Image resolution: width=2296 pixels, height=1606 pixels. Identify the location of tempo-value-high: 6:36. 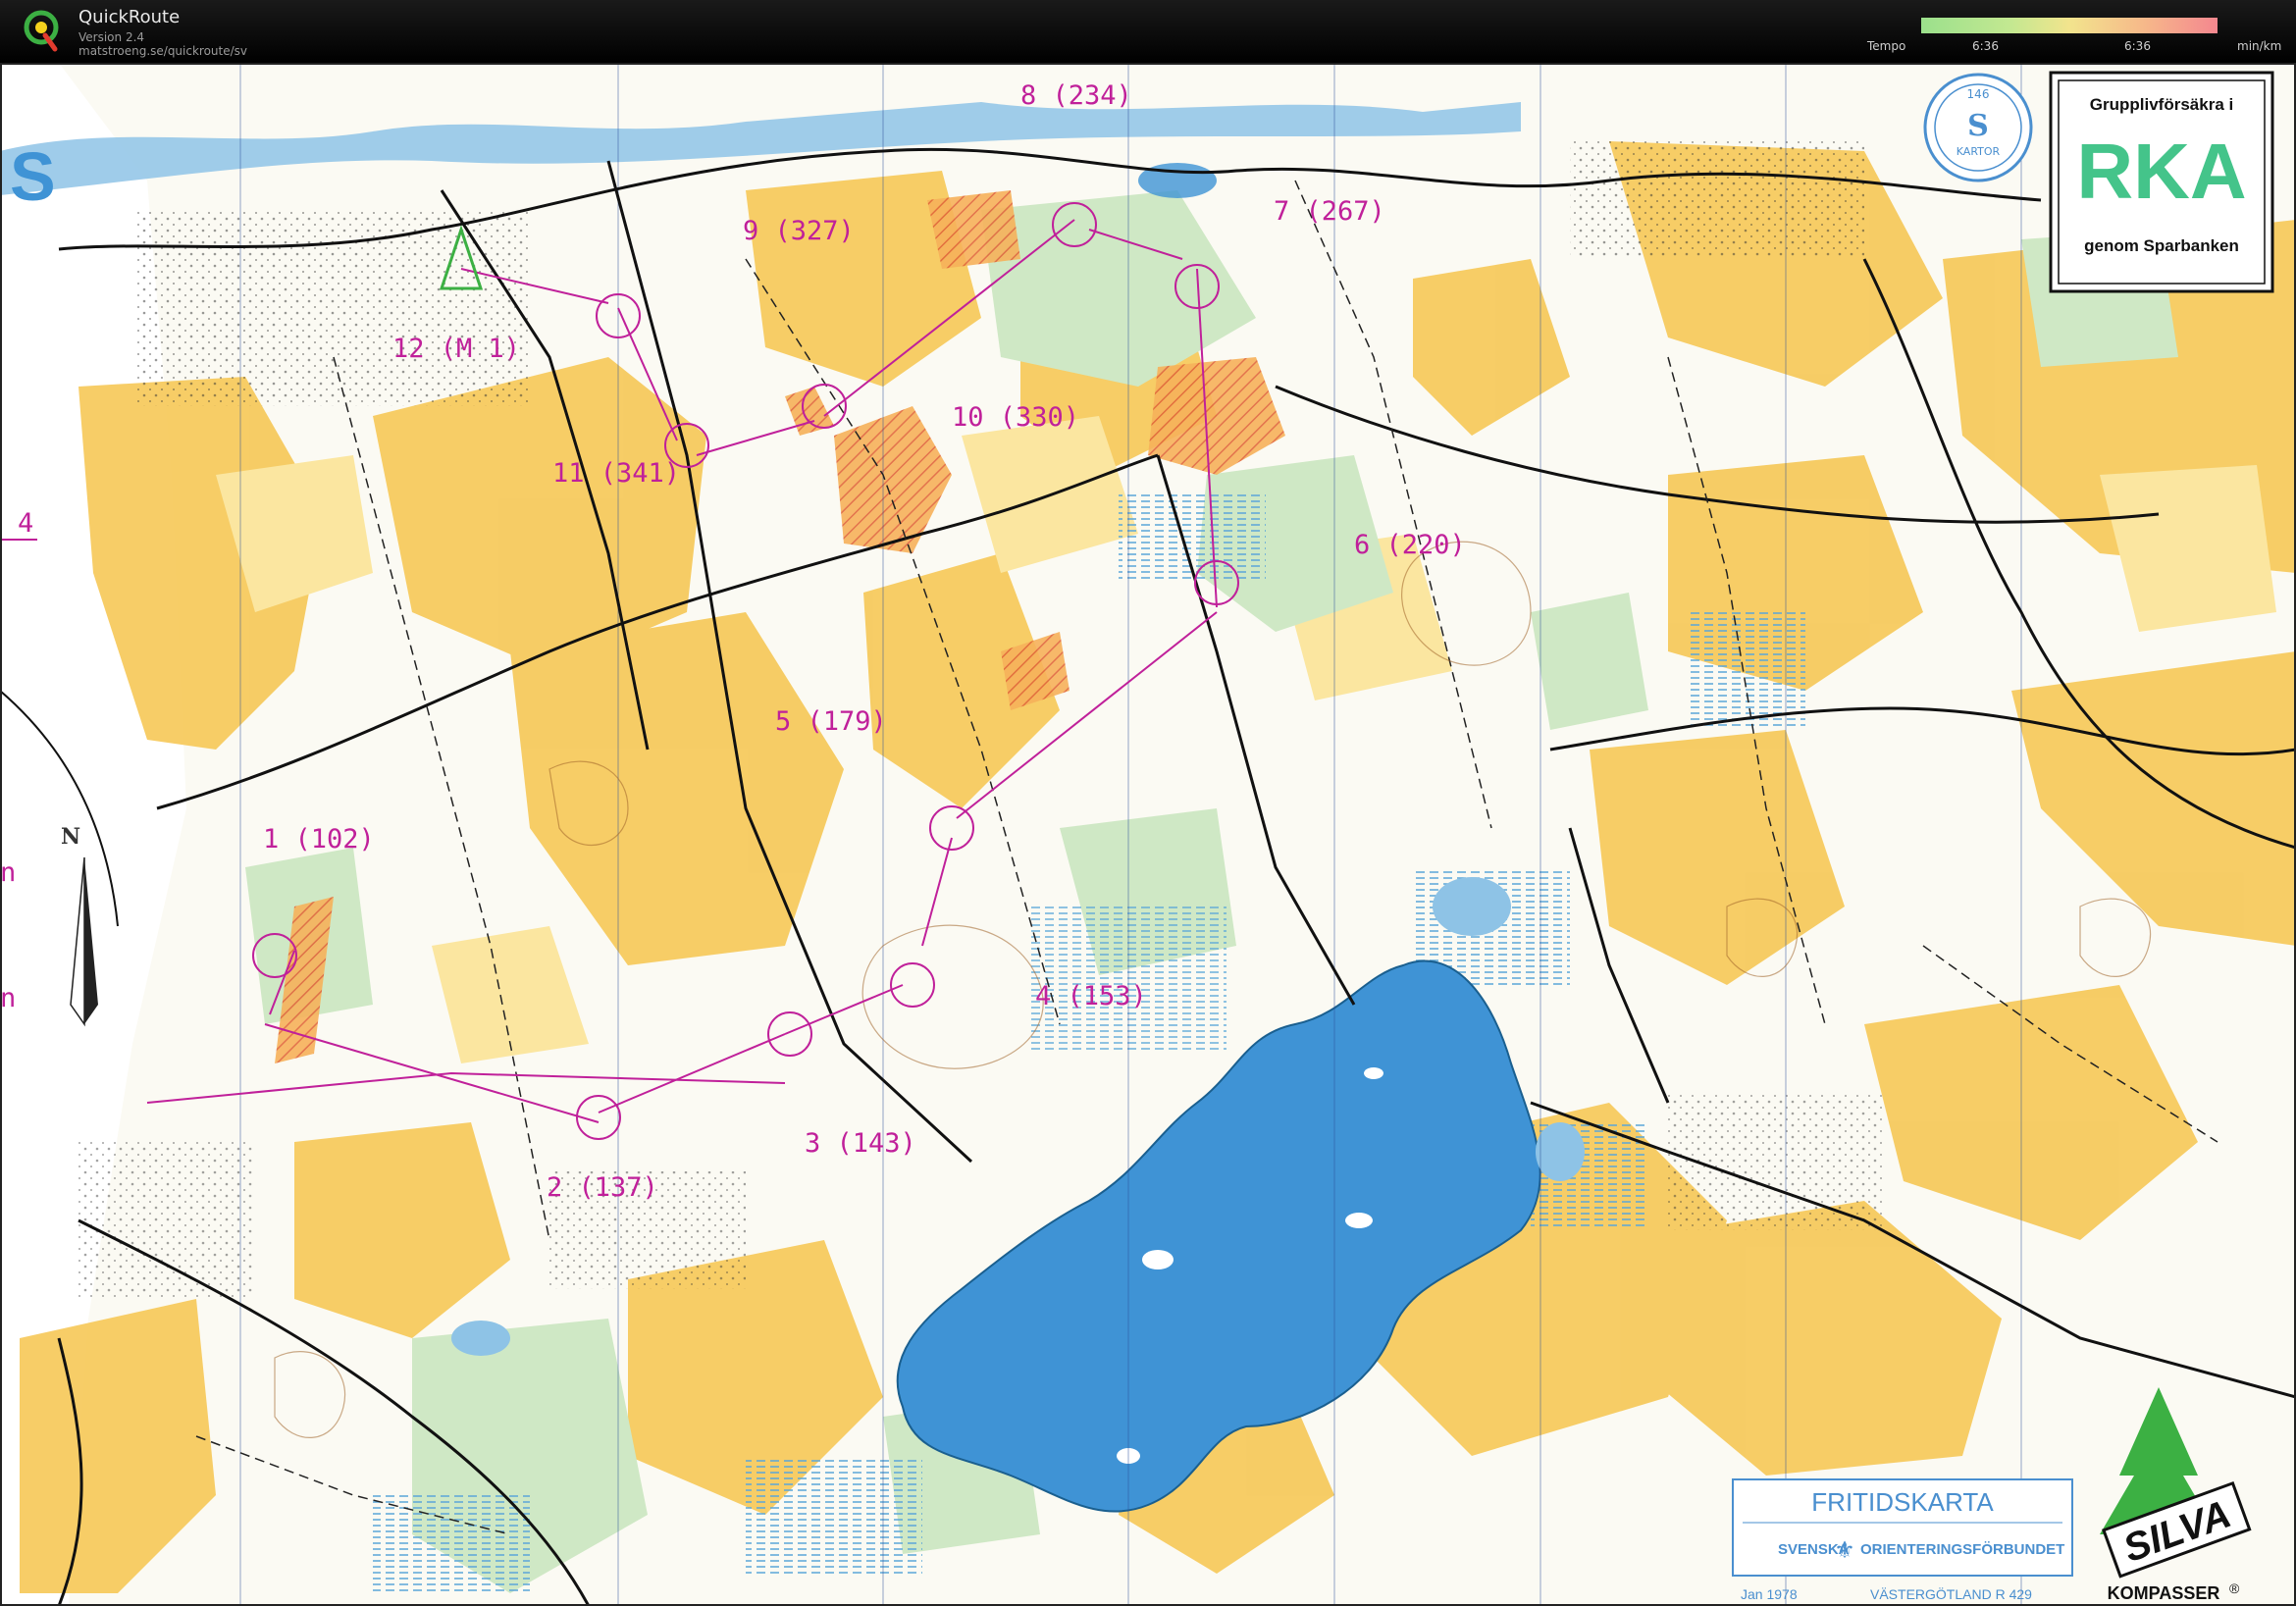
(2137, 46).